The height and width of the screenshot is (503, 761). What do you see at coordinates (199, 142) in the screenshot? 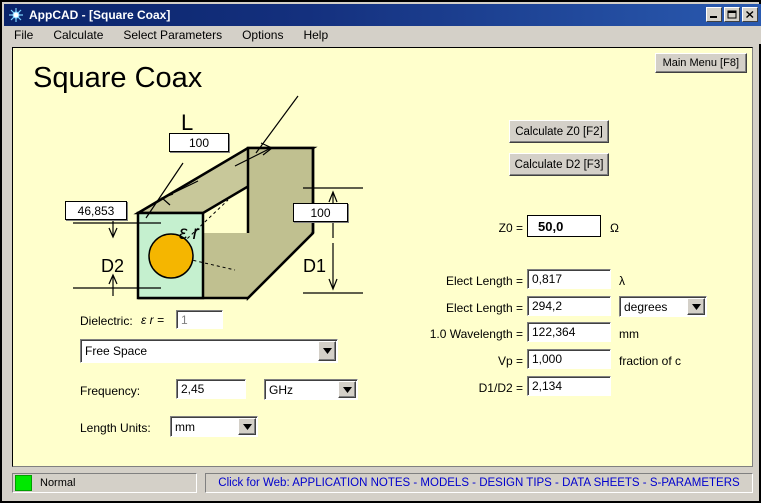
I see `length-input: 100` at bounding box center [199, 142].